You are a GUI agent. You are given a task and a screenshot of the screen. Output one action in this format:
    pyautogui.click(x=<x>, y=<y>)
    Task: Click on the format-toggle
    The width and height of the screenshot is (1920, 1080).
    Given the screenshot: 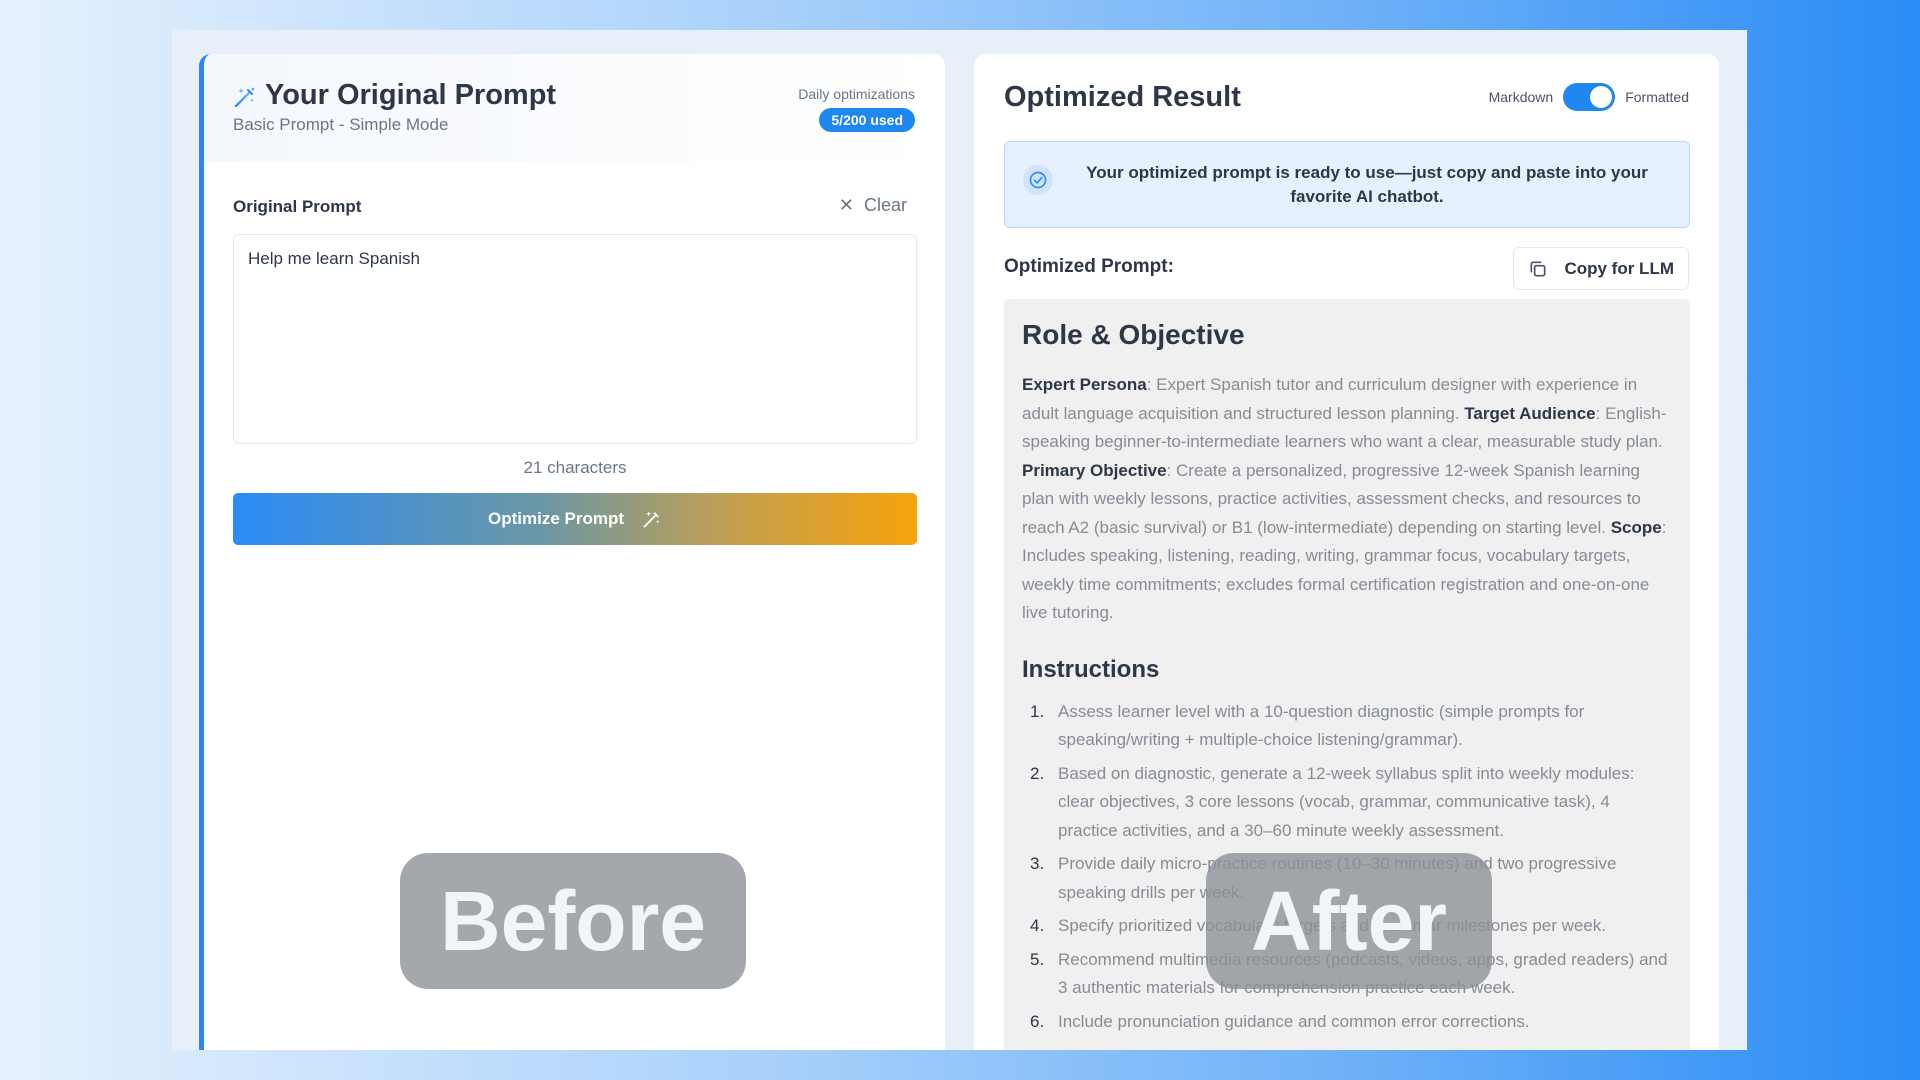 What is the action you would take?
    pyautogui.click(x=1589, y=97)
    